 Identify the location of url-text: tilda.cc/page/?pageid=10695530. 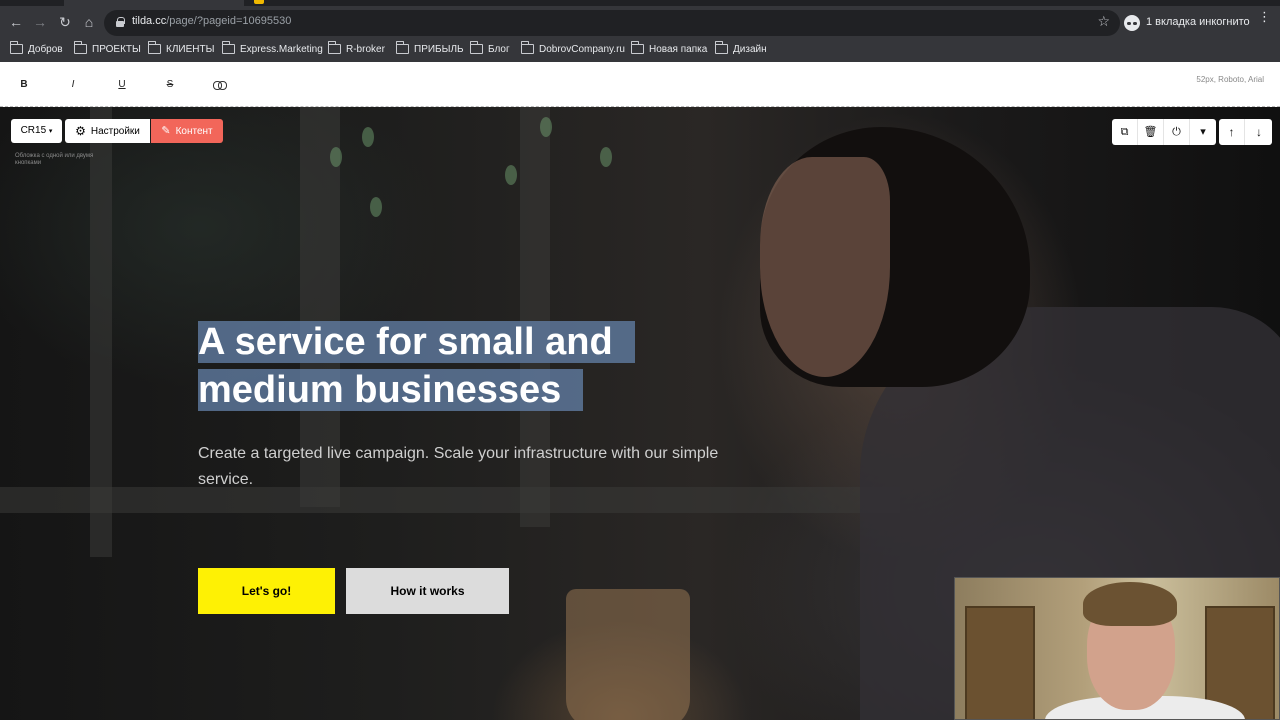
(211, 21).